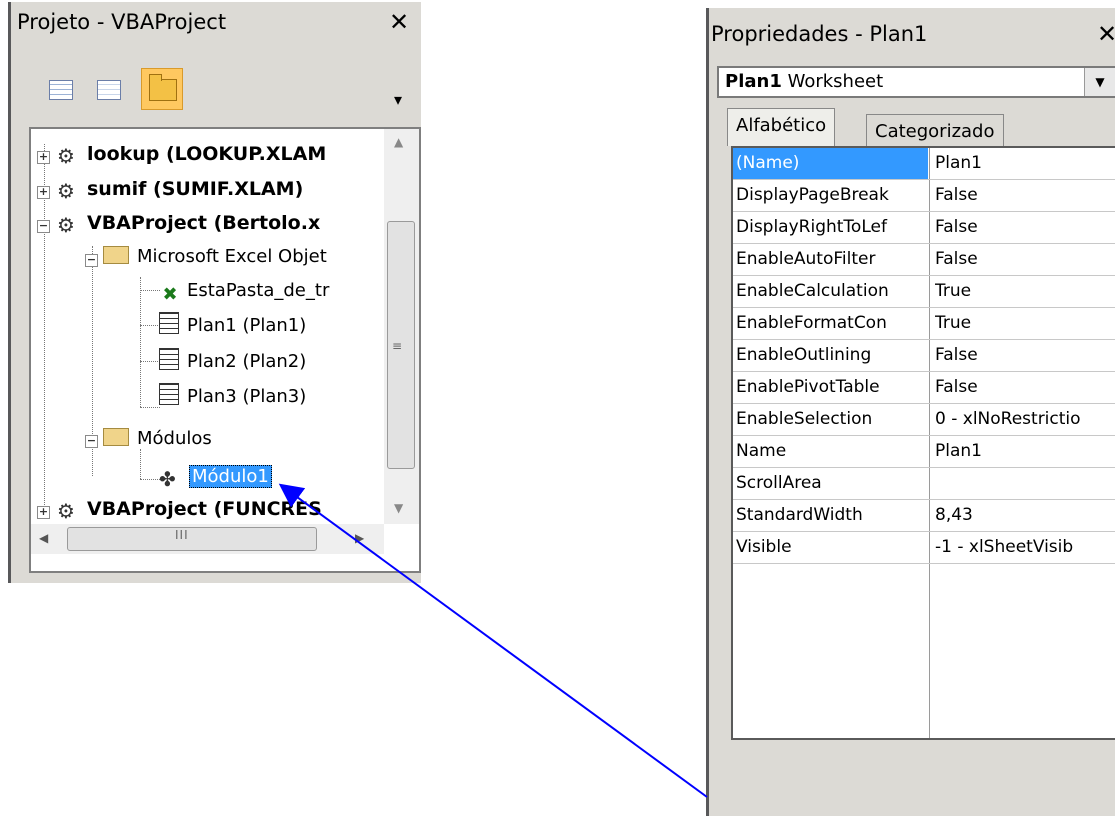 This screenshot has width=1115, height=816. What do you see at coordinates (924, 516) in the screenshot?
I see `property-row: StandardWidth 8,43` at bounding box center [924, 516].